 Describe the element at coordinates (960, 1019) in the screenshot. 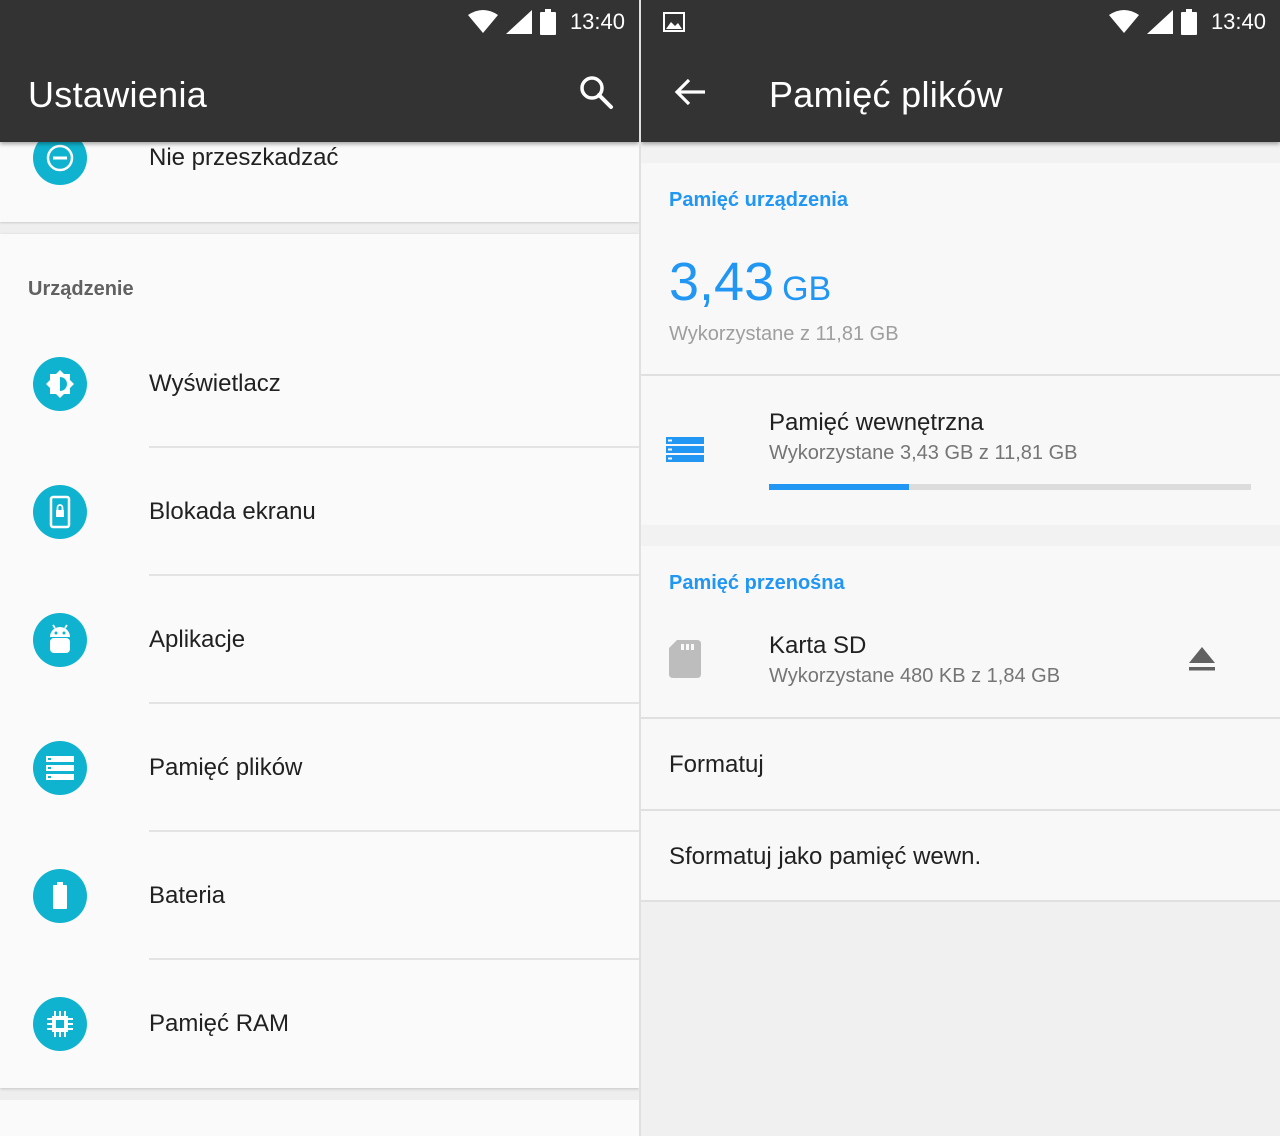

I see `empty-area` at that location.